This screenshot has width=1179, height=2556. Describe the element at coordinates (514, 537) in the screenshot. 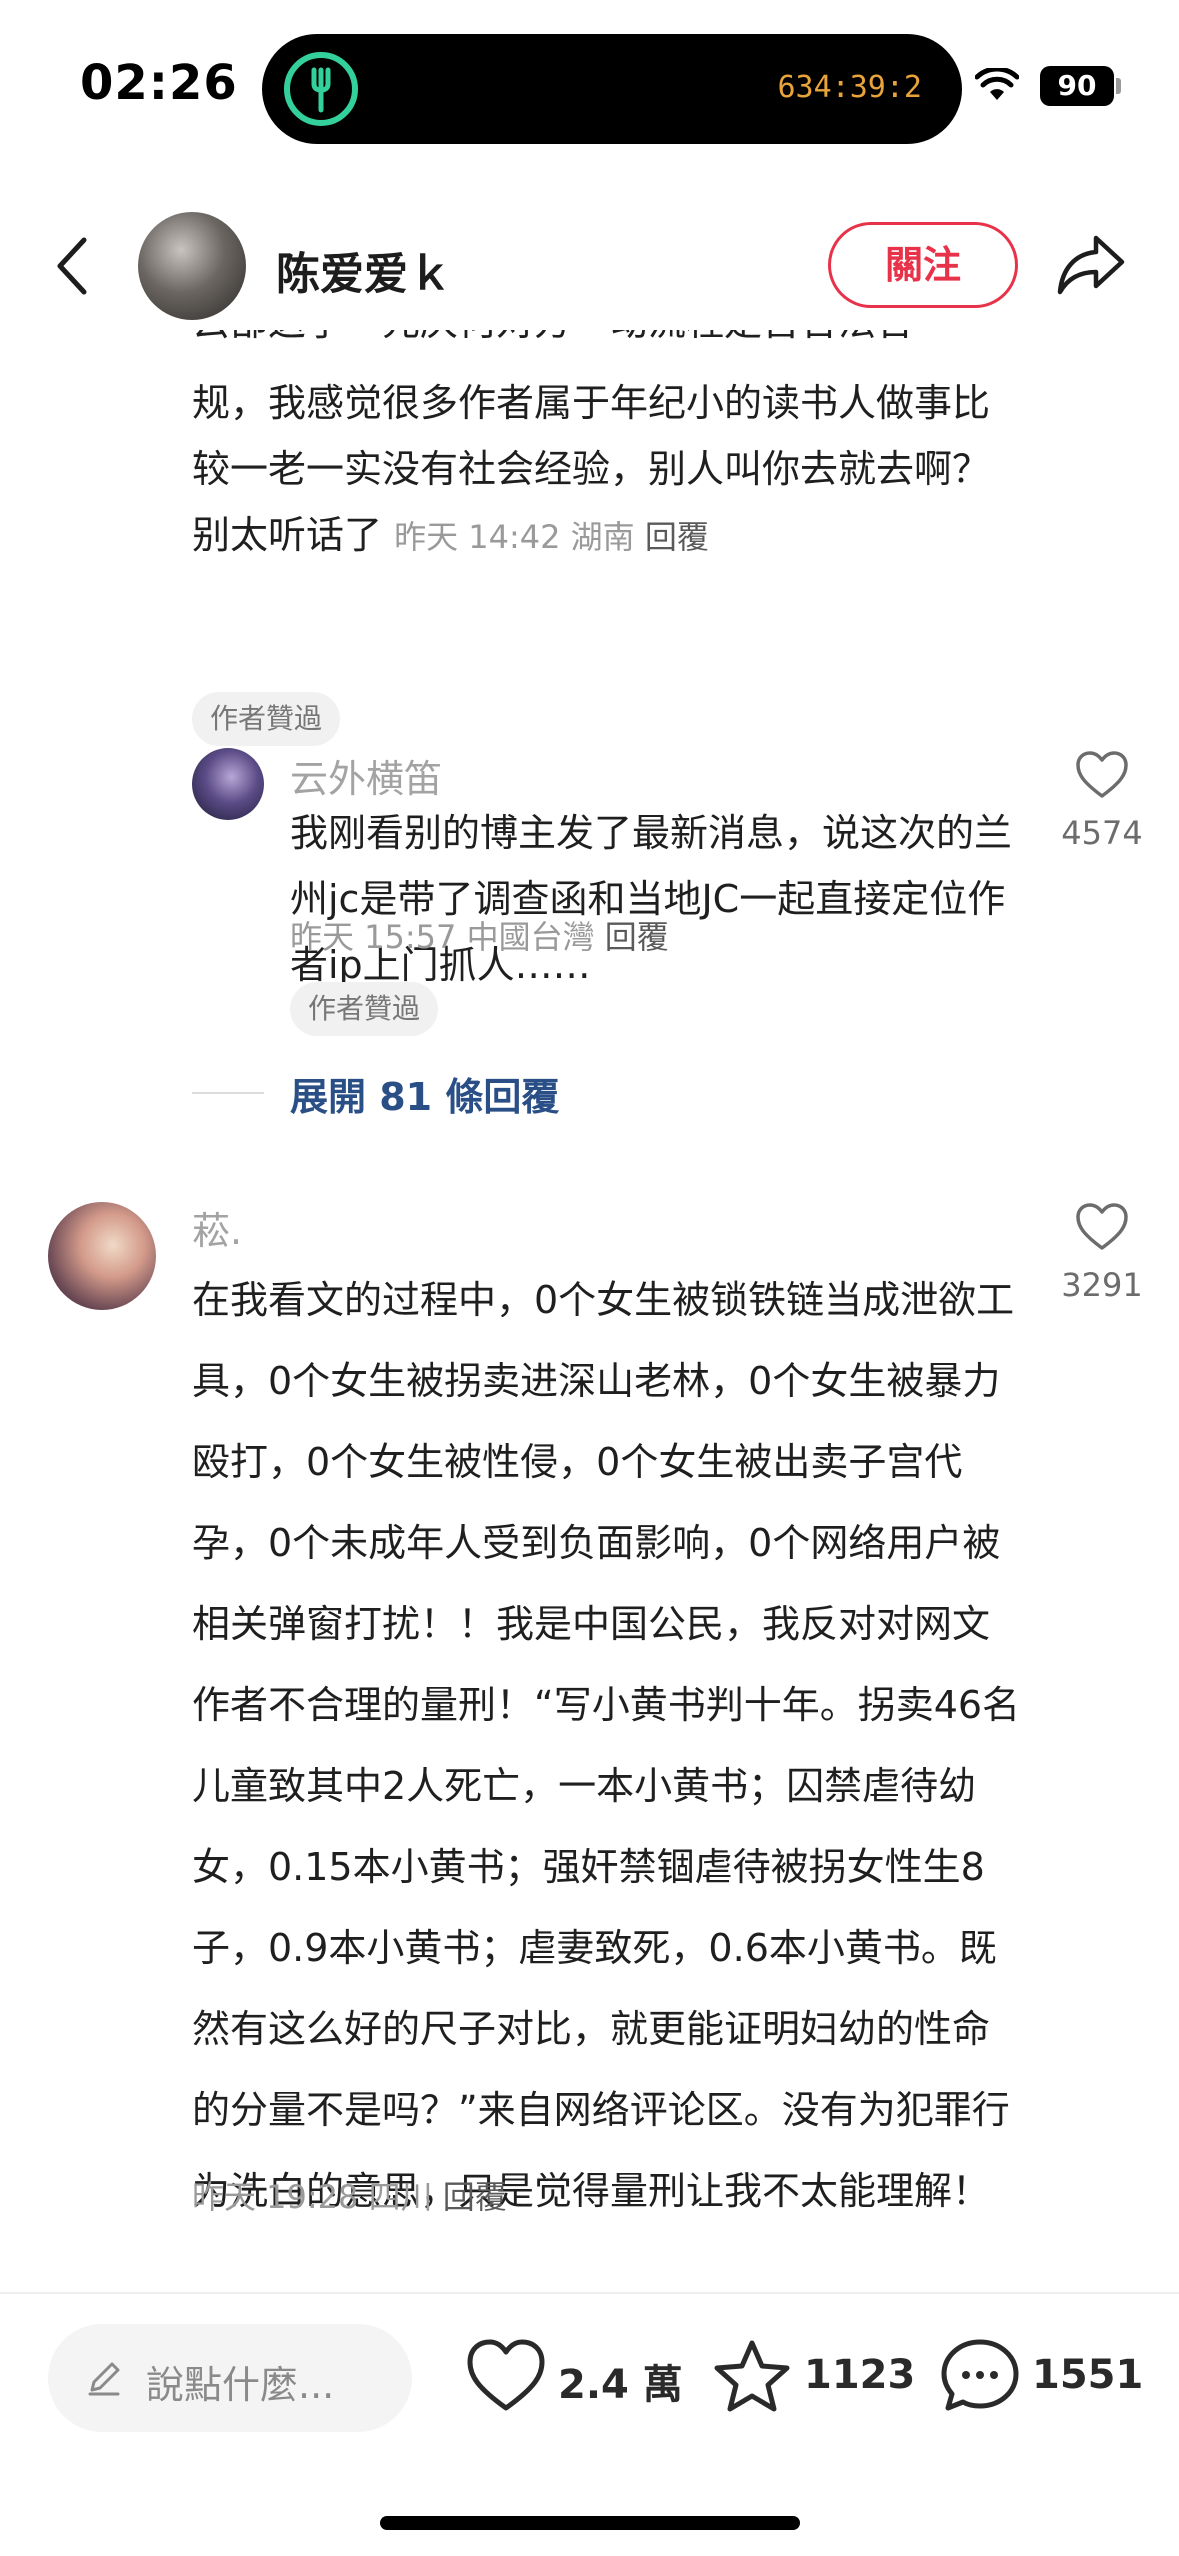

I see `comment-time: 昨天 14:42 湖南` at that location.